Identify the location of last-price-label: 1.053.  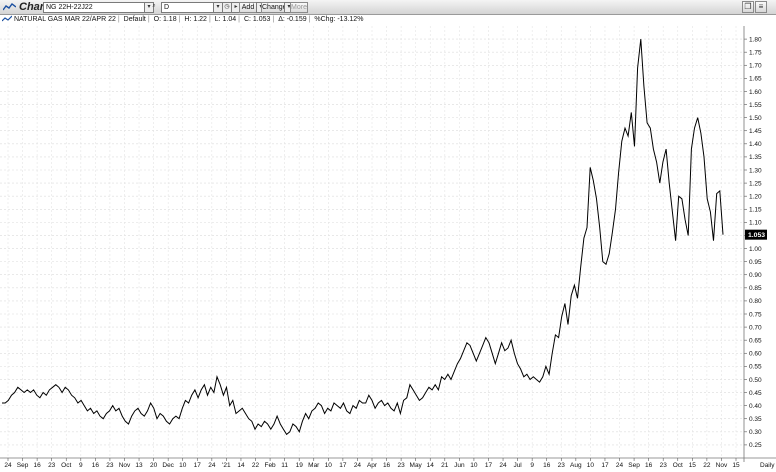
(756, 235).